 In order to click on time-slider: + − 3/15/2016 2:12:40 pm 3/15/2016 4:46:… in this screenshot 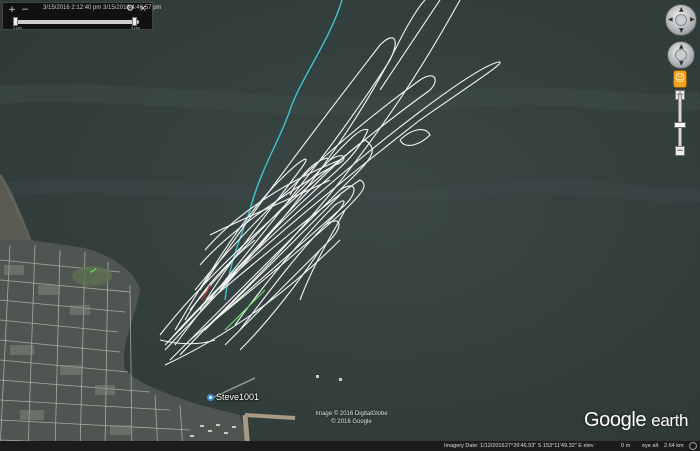, I will do `click(81, 16)`.